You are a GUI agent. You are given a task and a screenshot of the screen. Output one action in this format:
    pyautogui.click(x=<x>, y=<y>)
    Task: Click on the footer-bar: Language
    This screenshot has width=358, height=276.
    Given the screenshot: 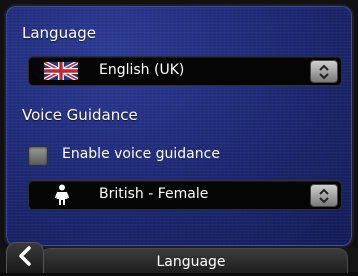 What is the action you would take?
    pyautogui.click(x=179, y=257)
    